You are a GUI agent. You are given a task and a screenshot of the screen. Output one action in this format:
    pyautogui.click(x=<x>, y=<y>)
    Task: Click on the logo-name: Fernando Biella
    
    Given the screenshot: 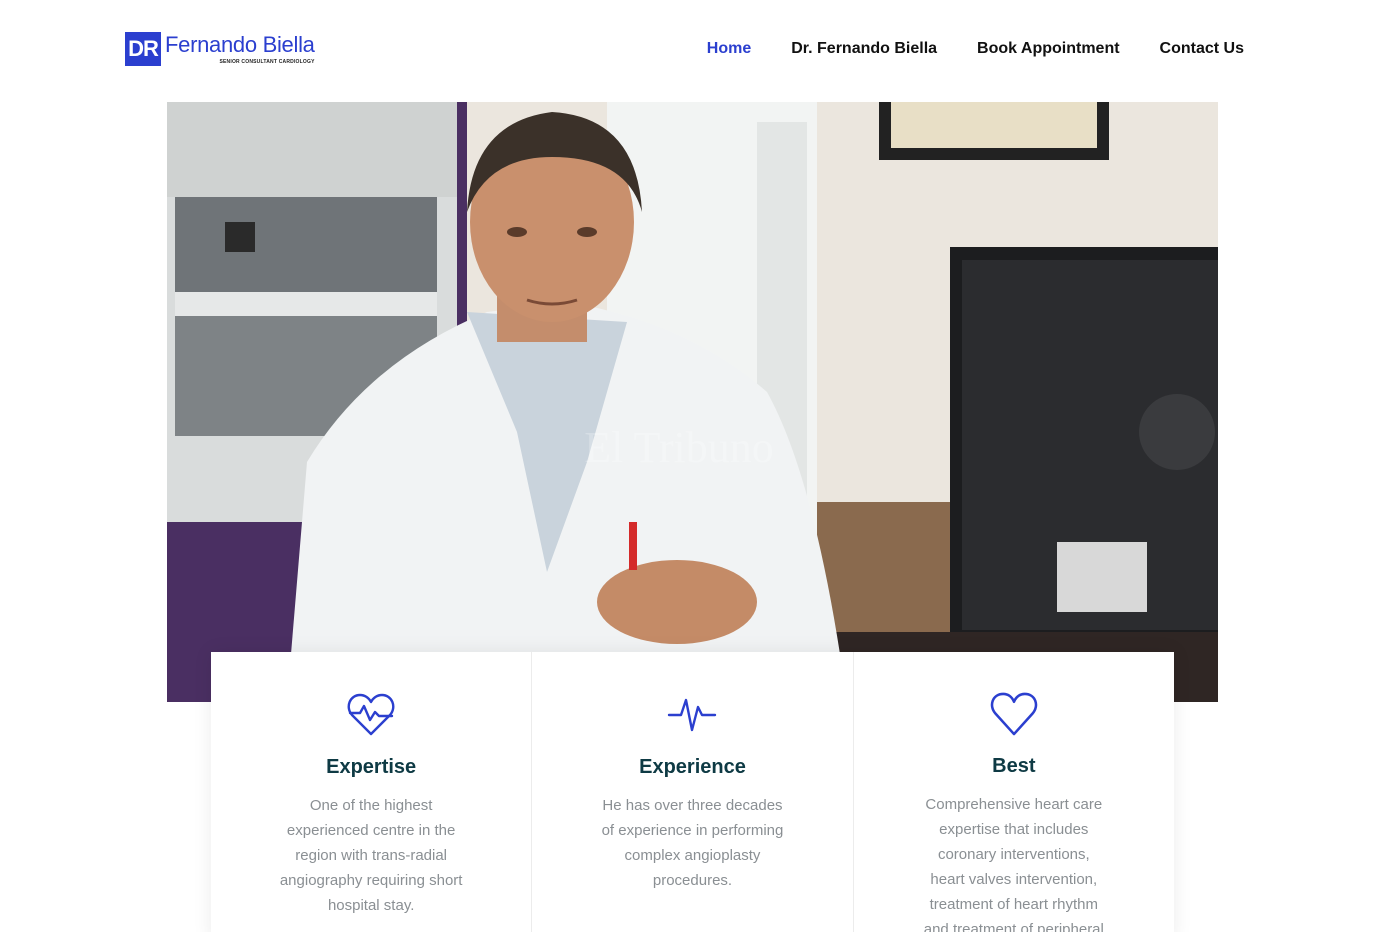 What is the action you would take?
    pyautogui.click(x=240, y=44)
    